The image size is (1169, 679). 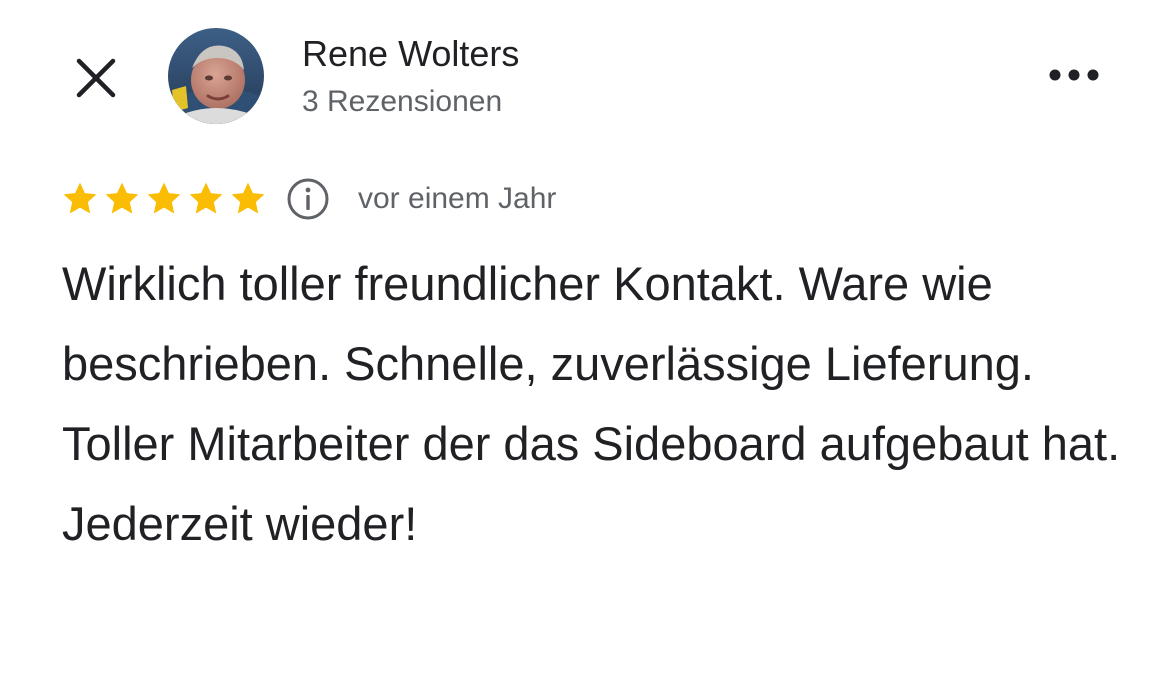 I want to click on rating-row: vor einem Jahr, so click(x=308, y=199).